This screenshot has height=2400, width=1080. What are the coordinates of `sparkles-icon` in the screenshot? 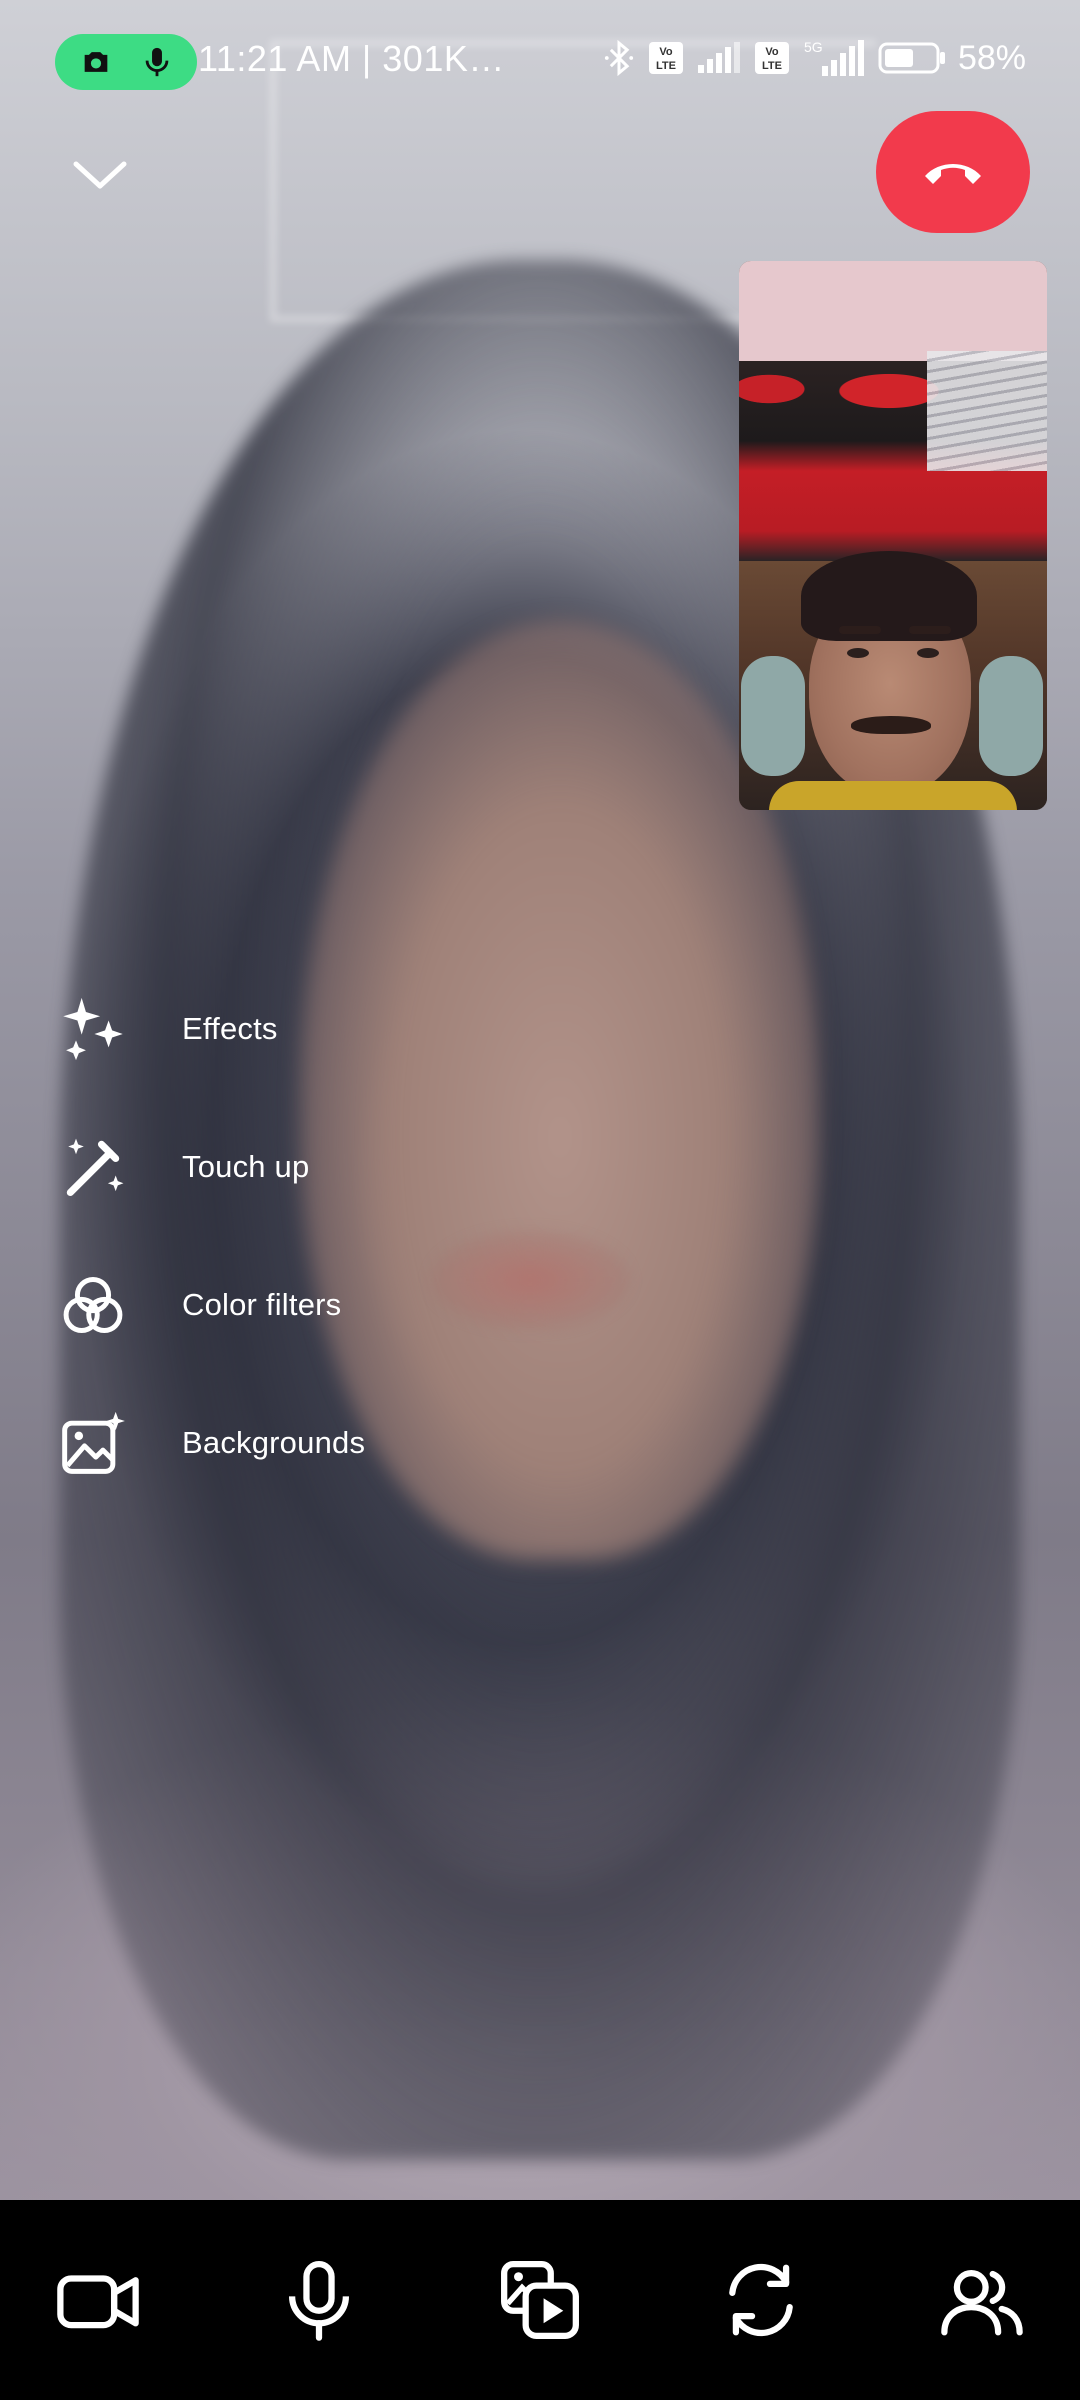 It's located at (93, 1029).